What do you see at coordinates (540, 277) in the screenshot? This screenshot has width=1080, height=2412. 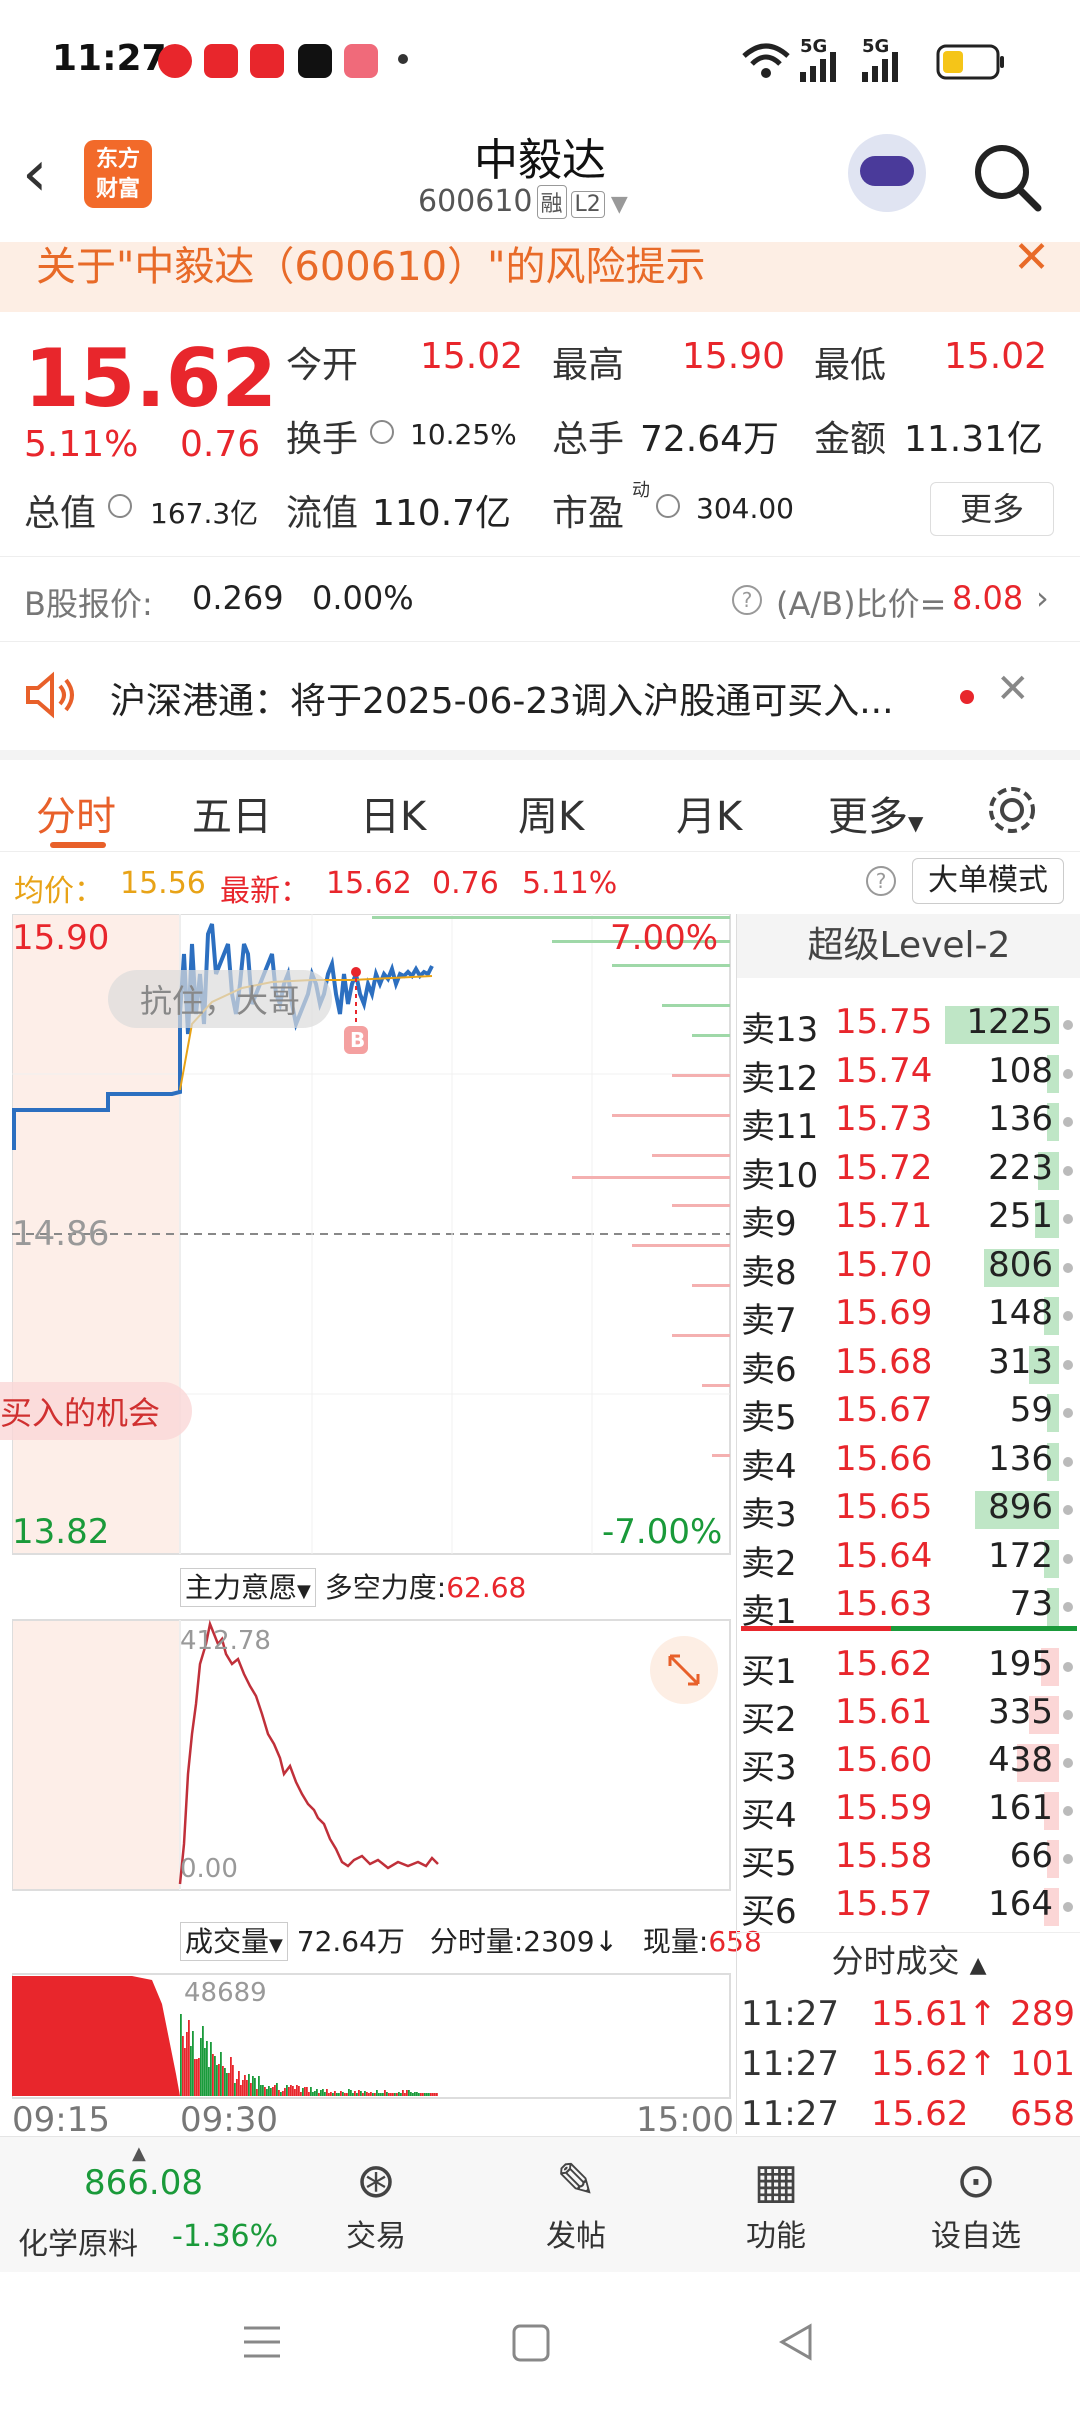 I see `risk-warning-banner: 关于"中毅达（600610）"的风险提示 ✕` at bounding box center [540, 277].